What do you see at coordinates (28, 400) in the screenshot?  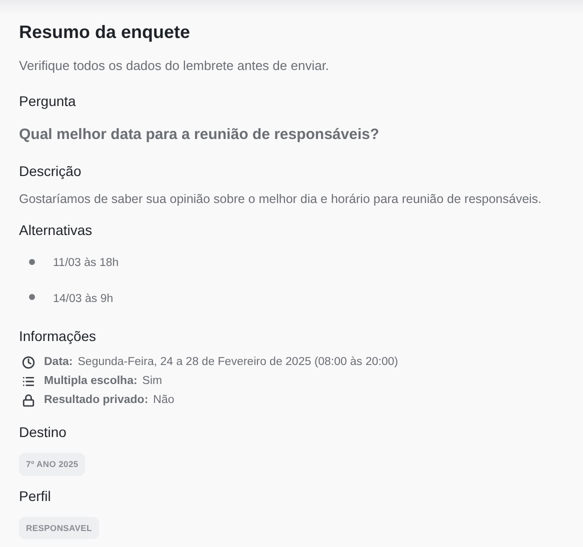 I see `lock-icon` at bounding box center [28, 400].